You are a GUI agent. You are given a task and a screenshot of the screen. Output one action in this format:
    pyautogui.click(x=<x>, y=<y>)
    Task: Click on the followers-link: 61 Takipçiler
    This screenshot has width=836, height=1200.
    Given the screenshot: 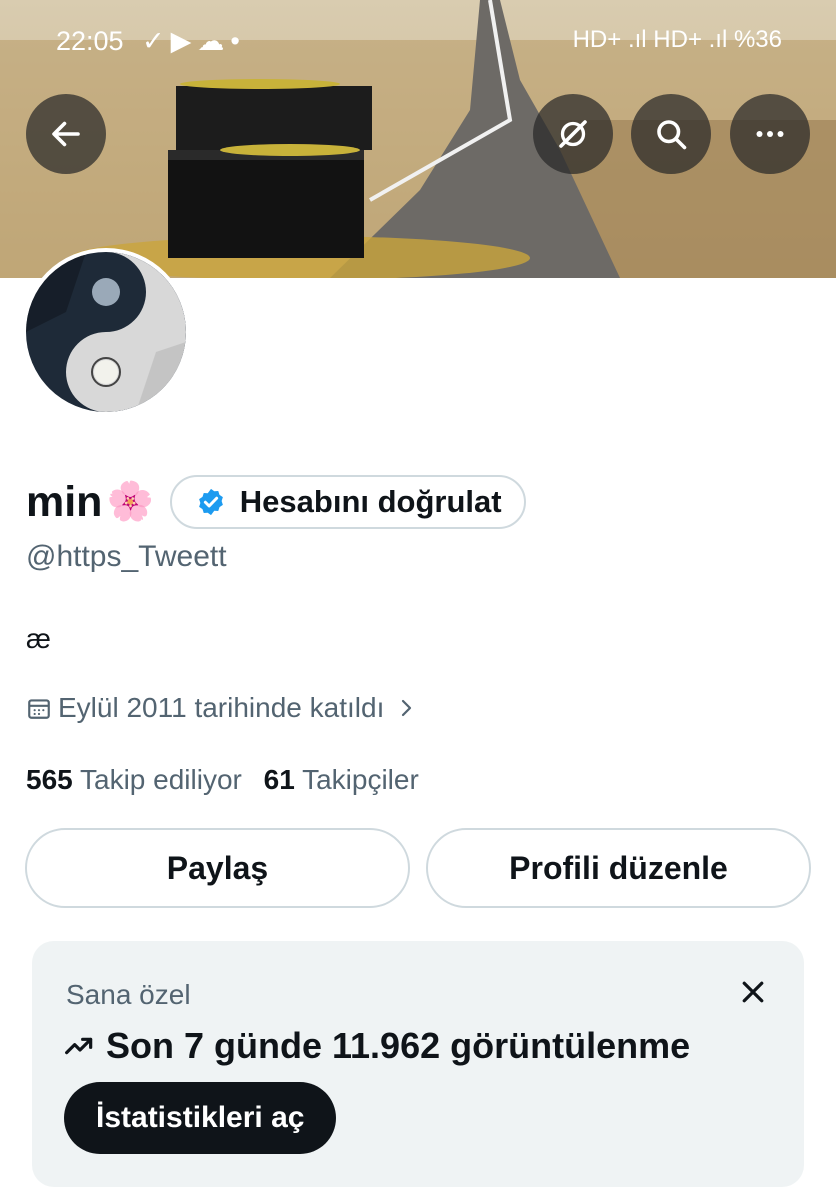 What is the action you would take?
    pyautogui.click(x=341, y=779)
    